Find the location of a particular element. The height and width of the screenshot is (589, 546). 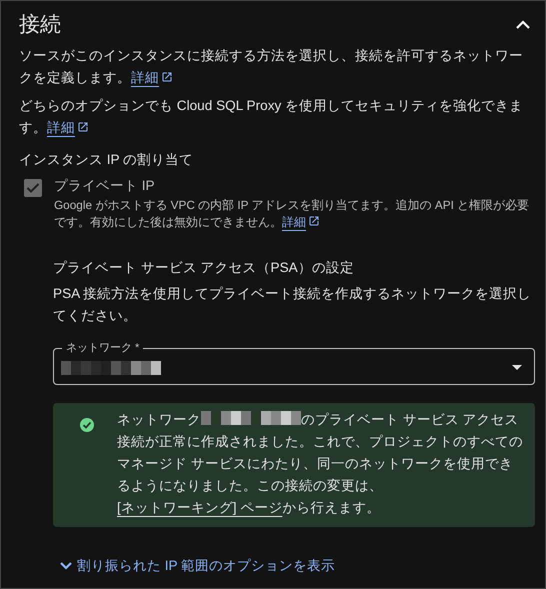

redacted-name-icon is located at coordinates (251, 418).